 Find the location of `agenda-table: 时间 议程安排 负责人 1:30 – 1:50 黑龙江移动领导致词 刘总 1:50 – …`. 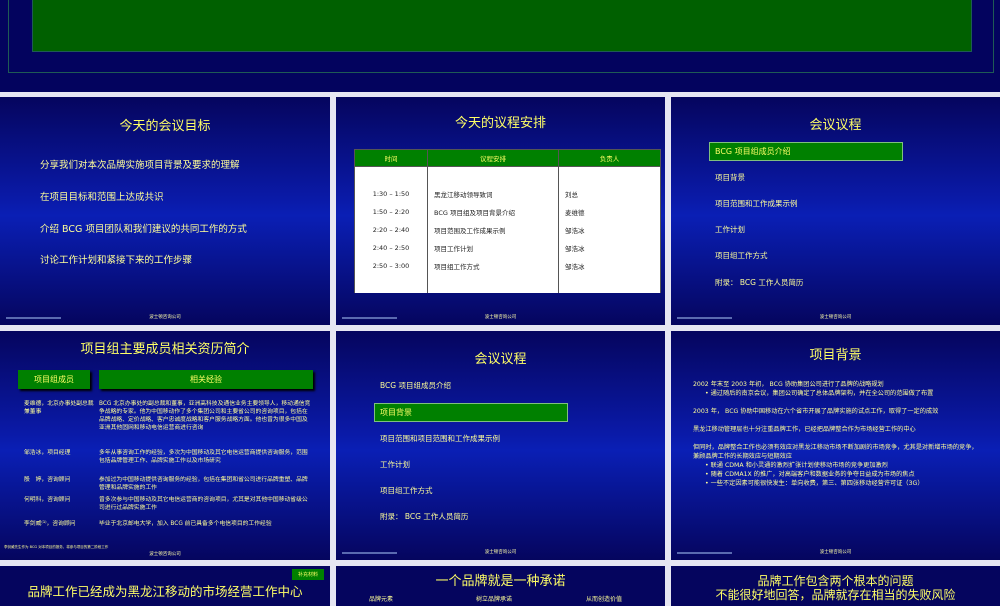

agenda-table: 时间 议程安排 负责人 1:30 – 1:50 黑龙江移动领导致词 刘总 1:50 – … is located at coordinates (507, 221).